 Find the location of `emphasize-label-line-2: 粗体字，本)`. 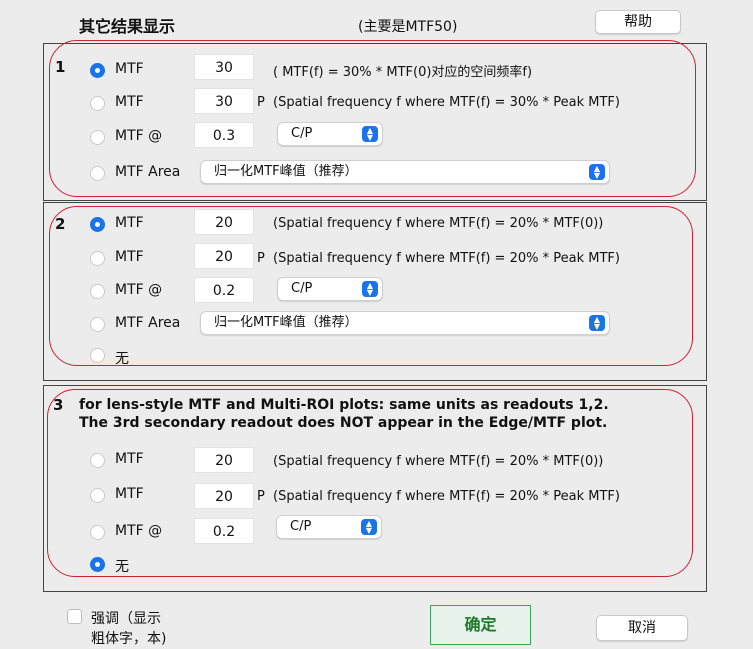

emphasize-label-line-2: 粗体字，本) is located at coordinates (129, 639).